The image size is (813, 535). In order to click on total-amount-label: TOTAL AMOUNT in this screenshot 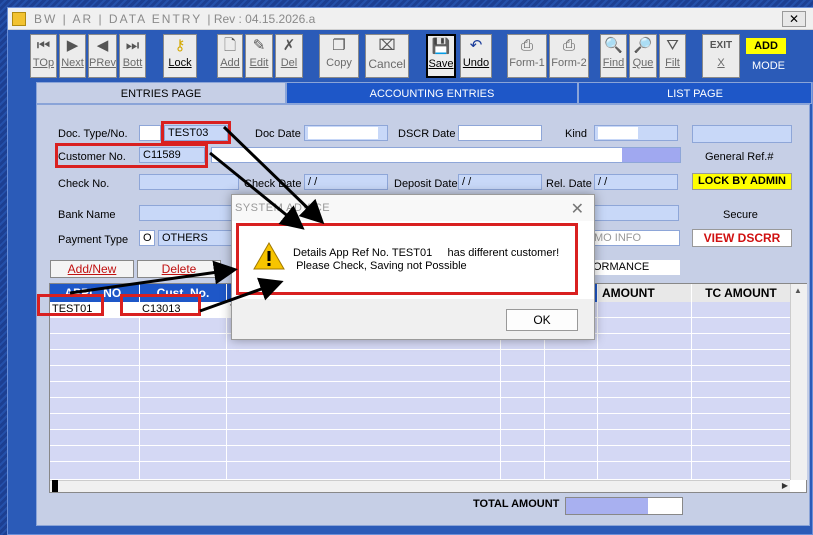, I will do `click(516, 504)`.